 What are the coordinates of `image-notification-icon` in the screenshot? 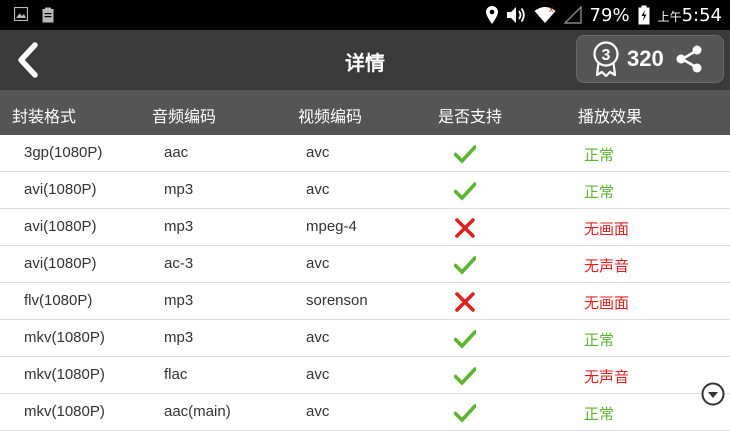 It's located at (21, 14).